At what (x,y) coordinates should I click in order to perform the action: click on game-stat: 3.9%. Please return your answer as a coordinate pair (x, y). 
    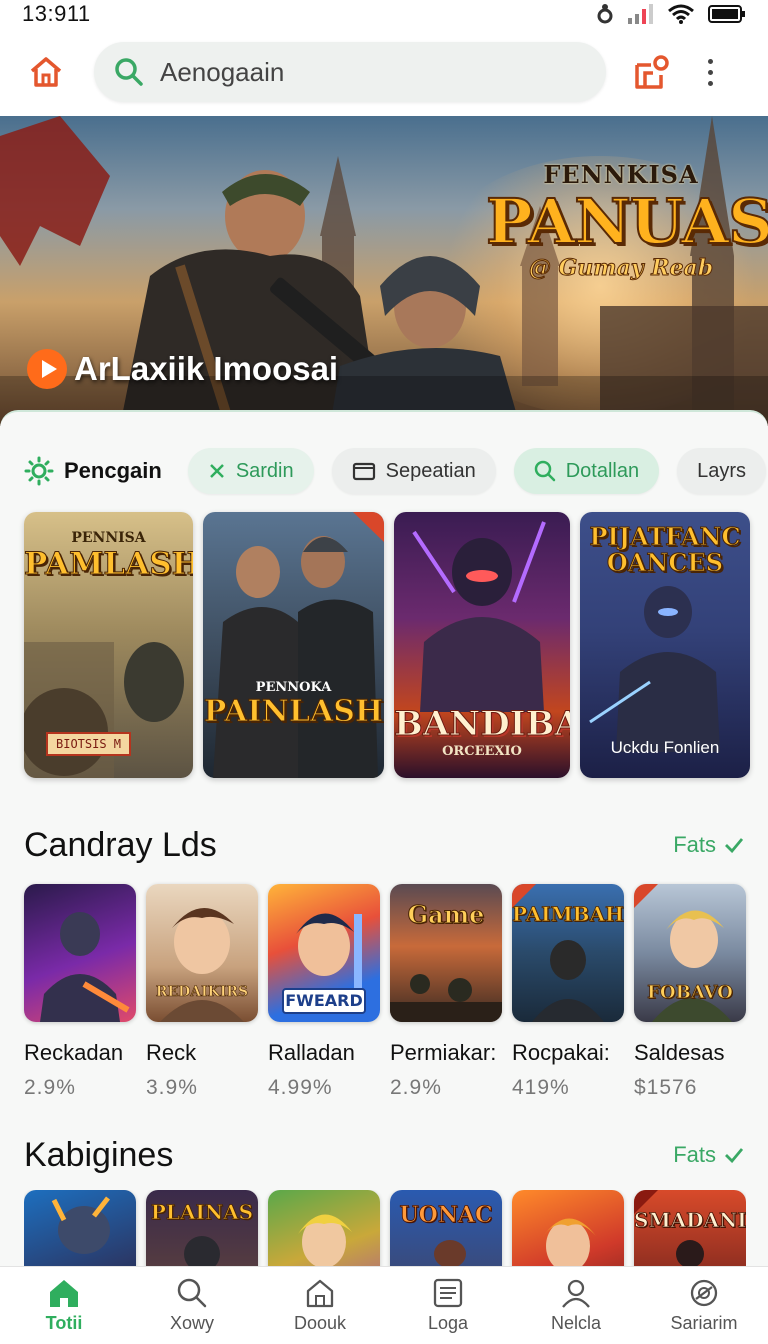
    Looking at the image, I should click on (172, 1087).